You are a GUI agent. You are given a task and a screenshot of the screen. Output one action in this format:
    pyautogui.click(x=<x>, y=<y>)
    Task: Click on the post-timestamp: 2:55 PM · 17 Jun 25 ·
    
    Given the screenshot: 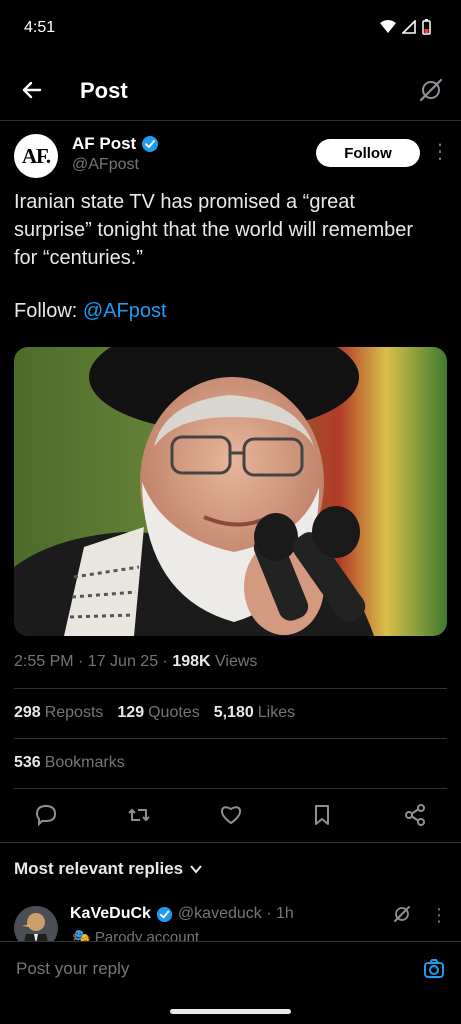 What is the action you would take?
    pyautogui.click(x=93, y=661)
    